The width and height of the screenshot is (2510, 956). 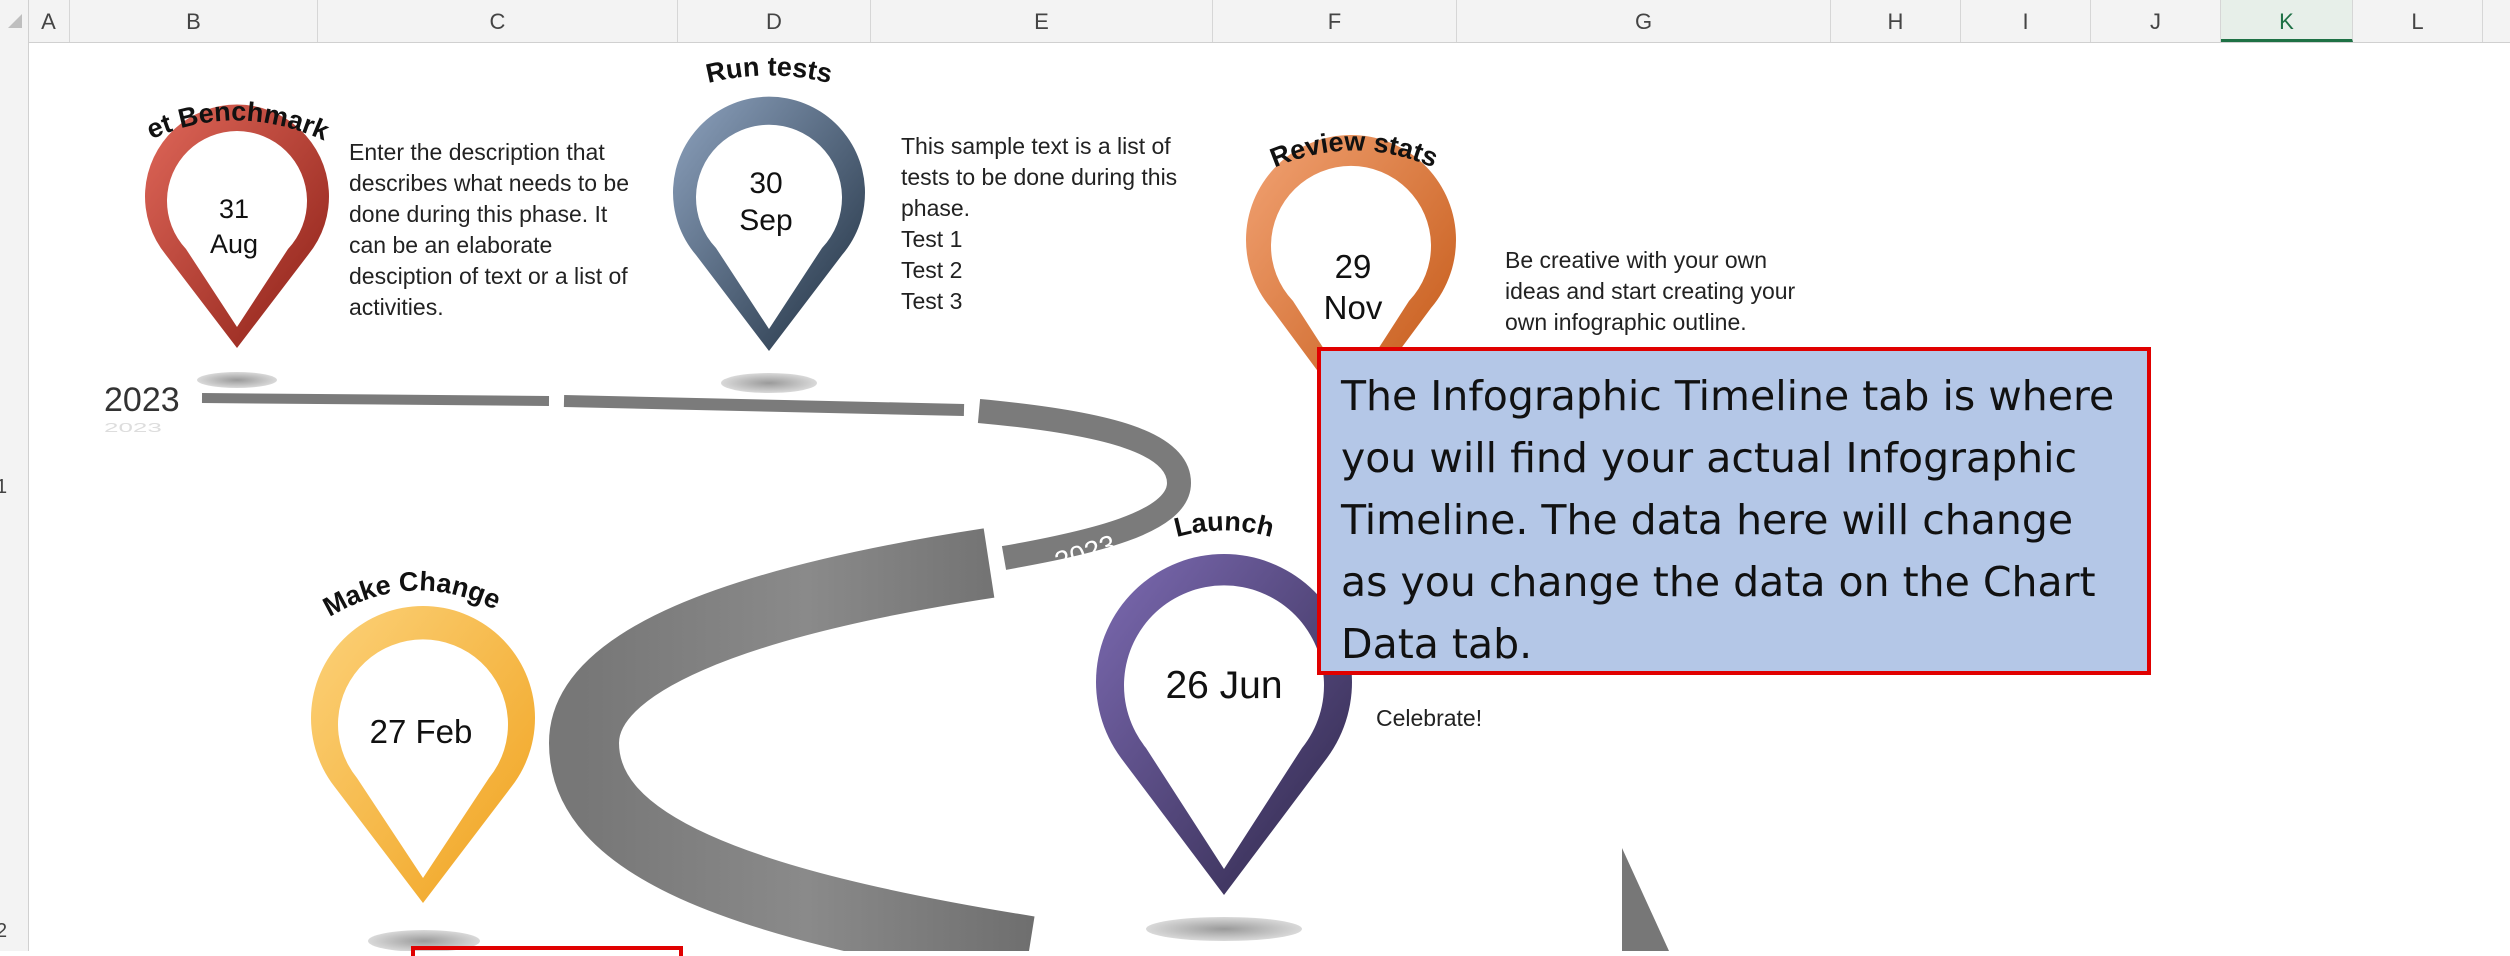 What do you see at coordinates (1039, 177) in the screenshot?
I see `description-line: tests to be done during this` at bounding box center [1039, 177].